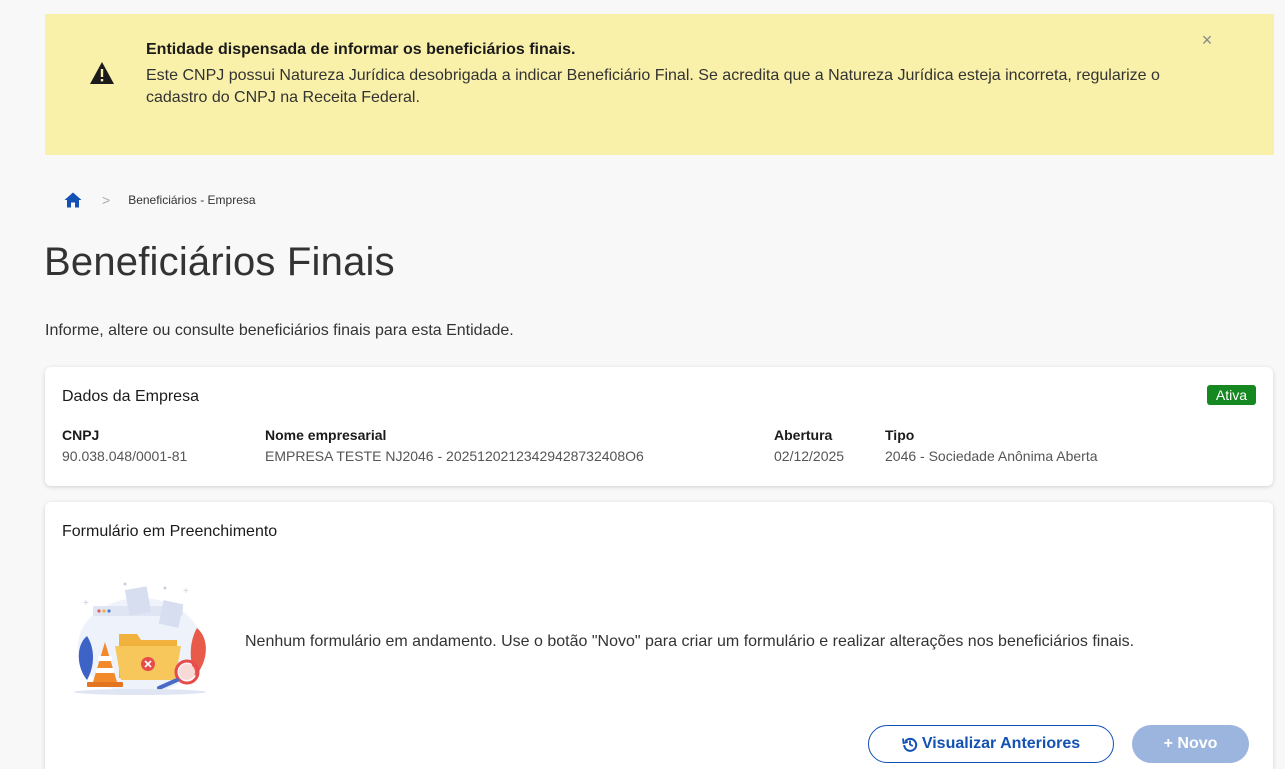 The width and height of the screenshot is (1285, 769). I want to click on page-title: Beneficiários Finais, so click(219, 262).